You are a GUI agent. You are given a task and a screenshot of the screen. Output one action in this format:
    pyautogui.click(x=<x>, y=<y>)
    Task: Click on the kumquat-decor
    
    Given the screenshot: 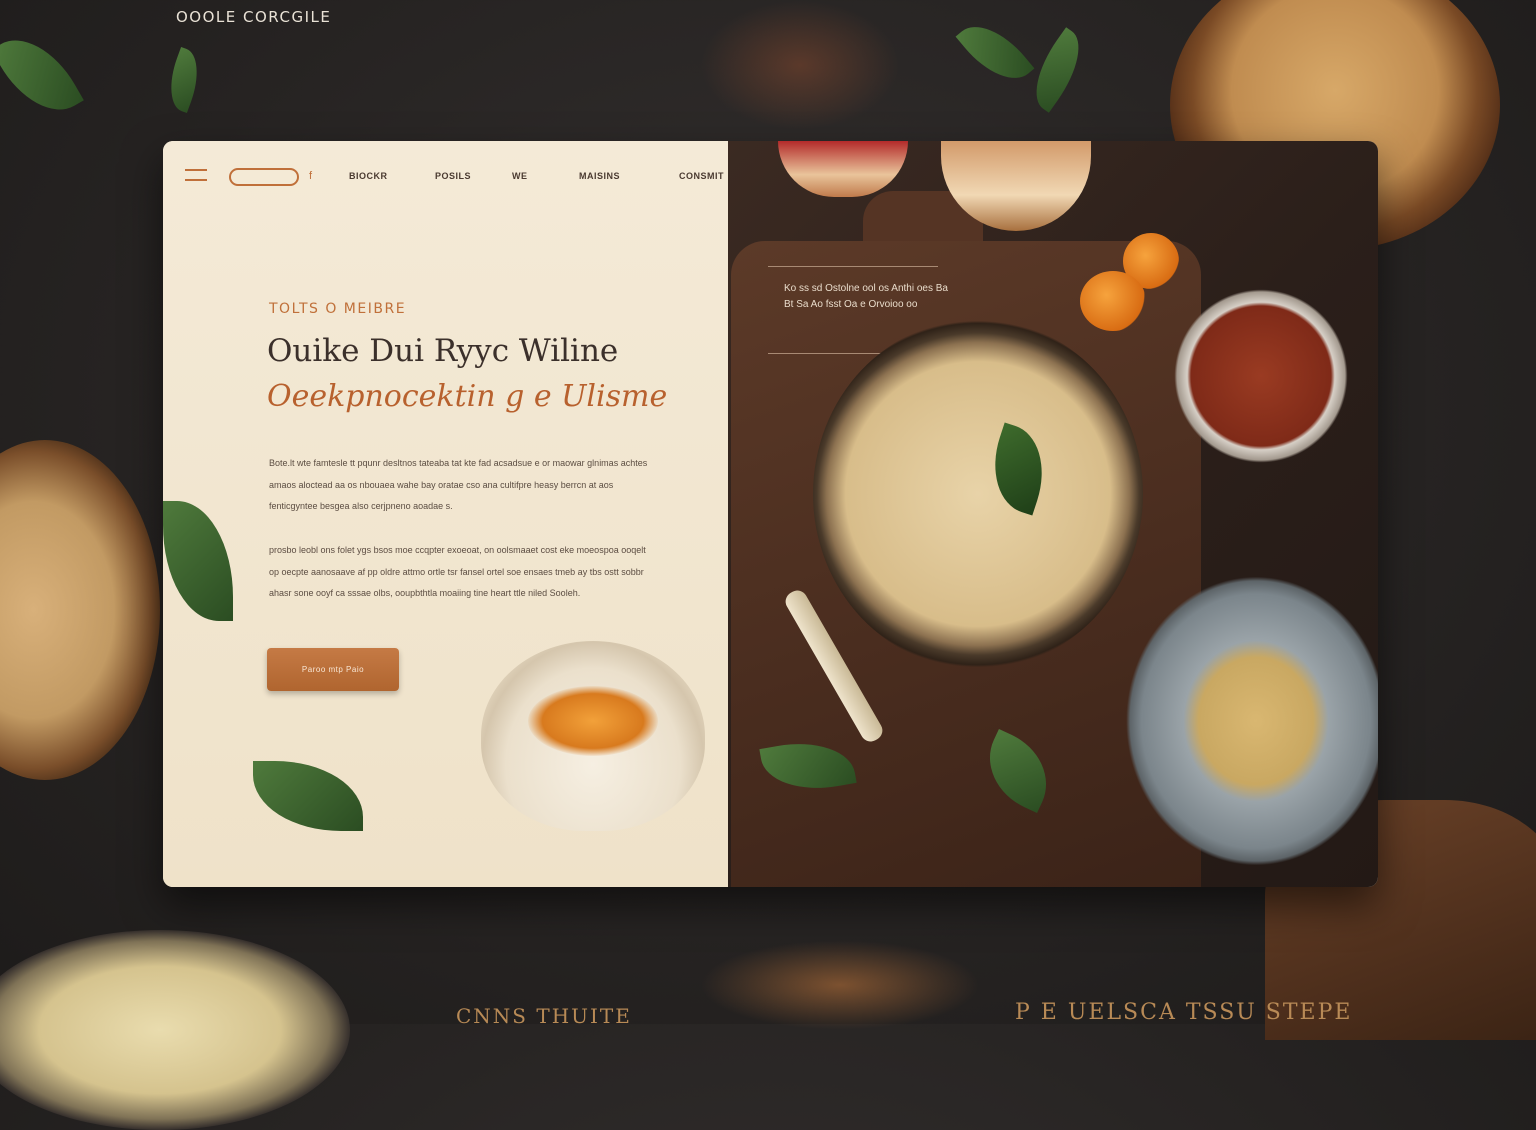 What is the action you would take?
    pyautogui.click(x=1113, y=301)
    